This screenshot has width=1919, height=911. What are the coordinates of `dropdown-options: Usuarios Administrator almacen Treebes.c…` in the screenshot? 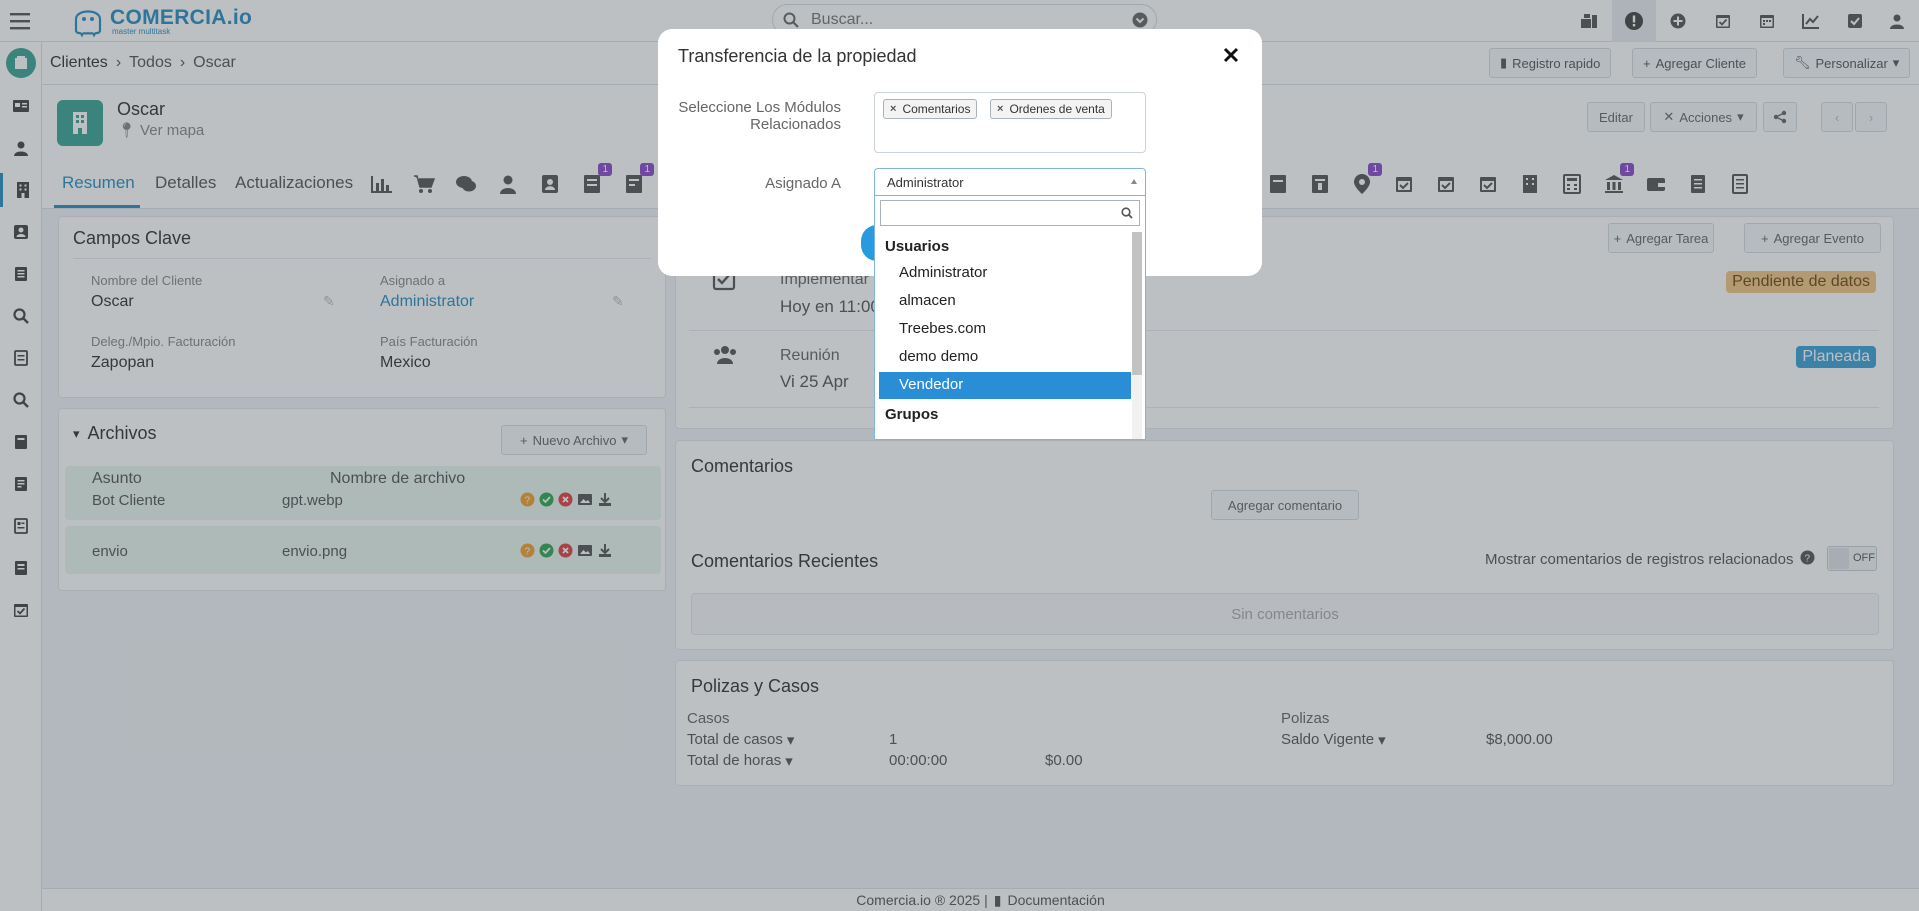 It's located at (1011, 335).